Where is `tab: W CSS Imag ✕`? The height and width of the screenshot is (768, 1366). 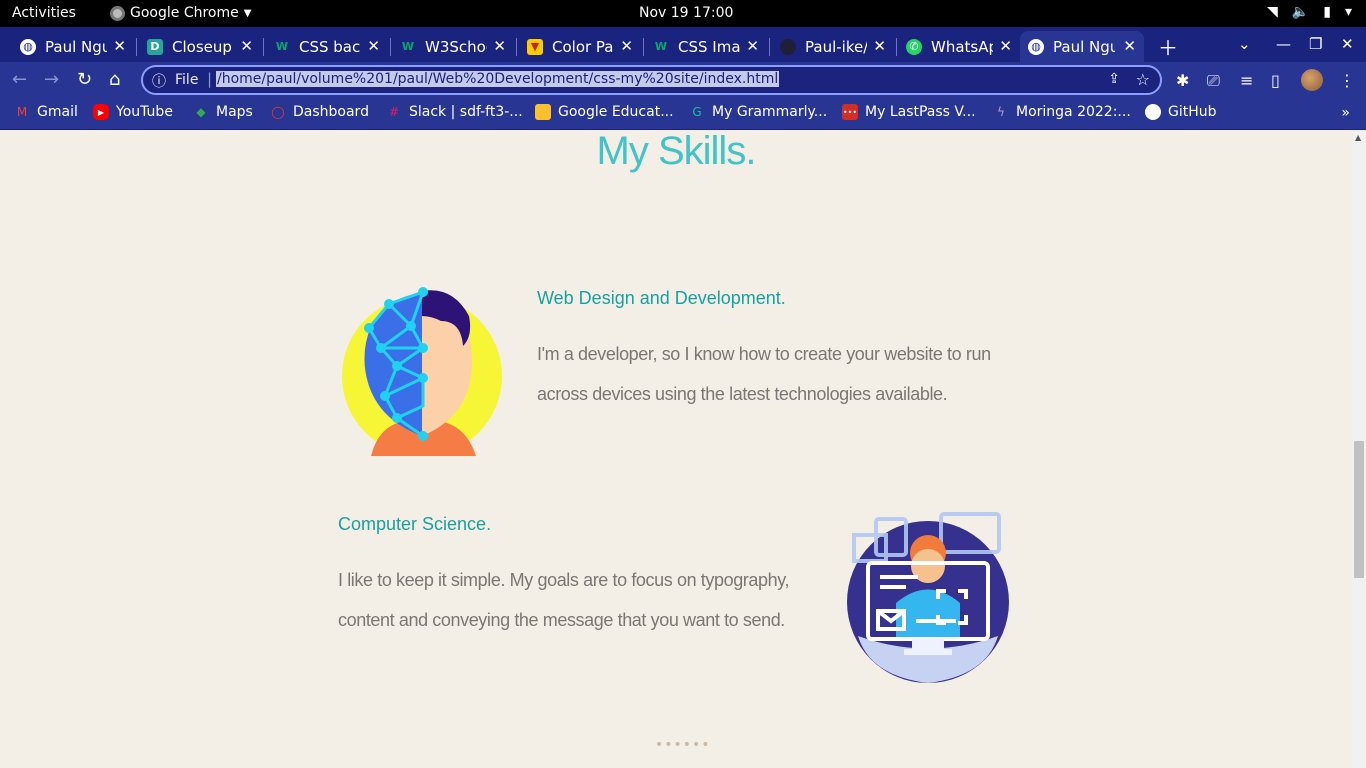 tab: W CSS Imag ✕ is located at coordinates (706, 46).